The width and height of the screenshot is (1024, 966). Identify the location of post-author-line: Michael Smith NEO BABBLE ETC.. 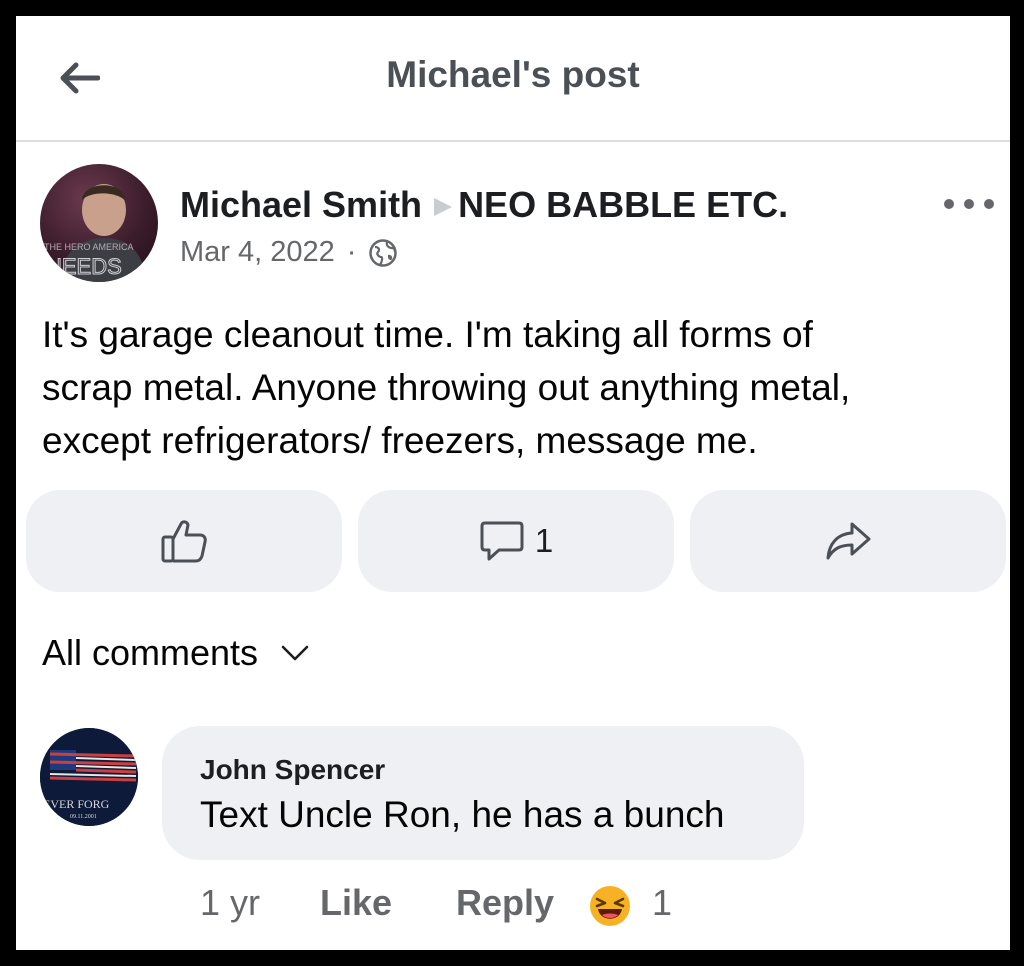
(484, 205).